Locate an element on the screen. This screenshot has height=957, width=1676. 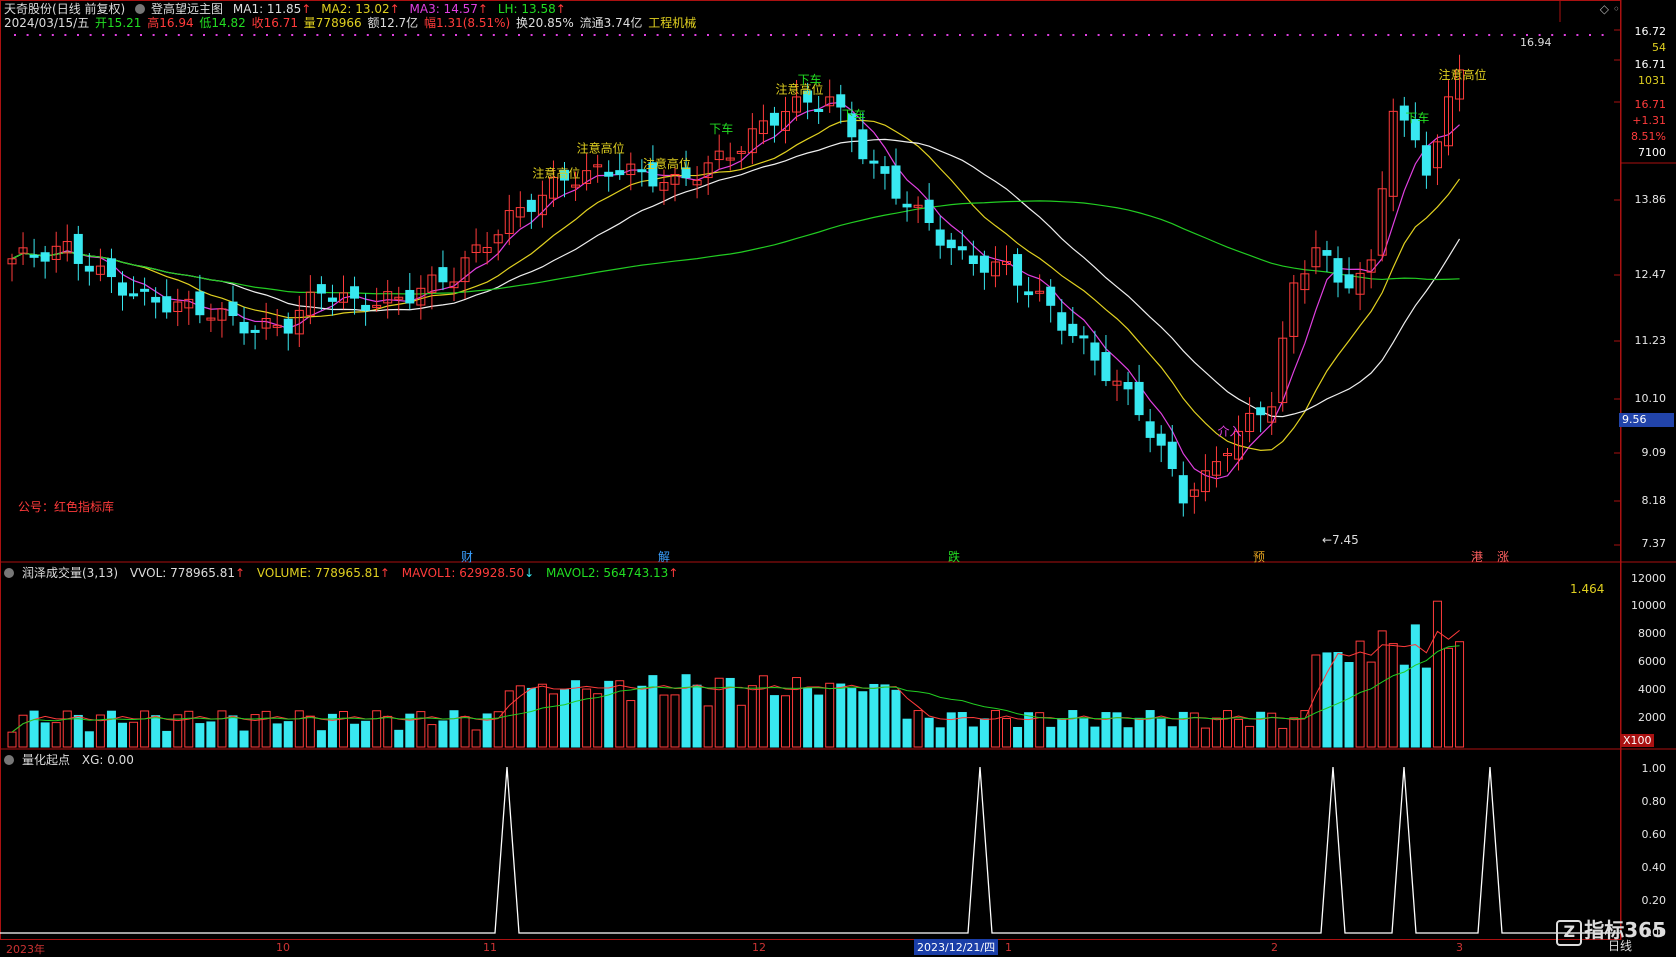
signal-indicator-name: 量化起点 is located at coordinates (46, 760).